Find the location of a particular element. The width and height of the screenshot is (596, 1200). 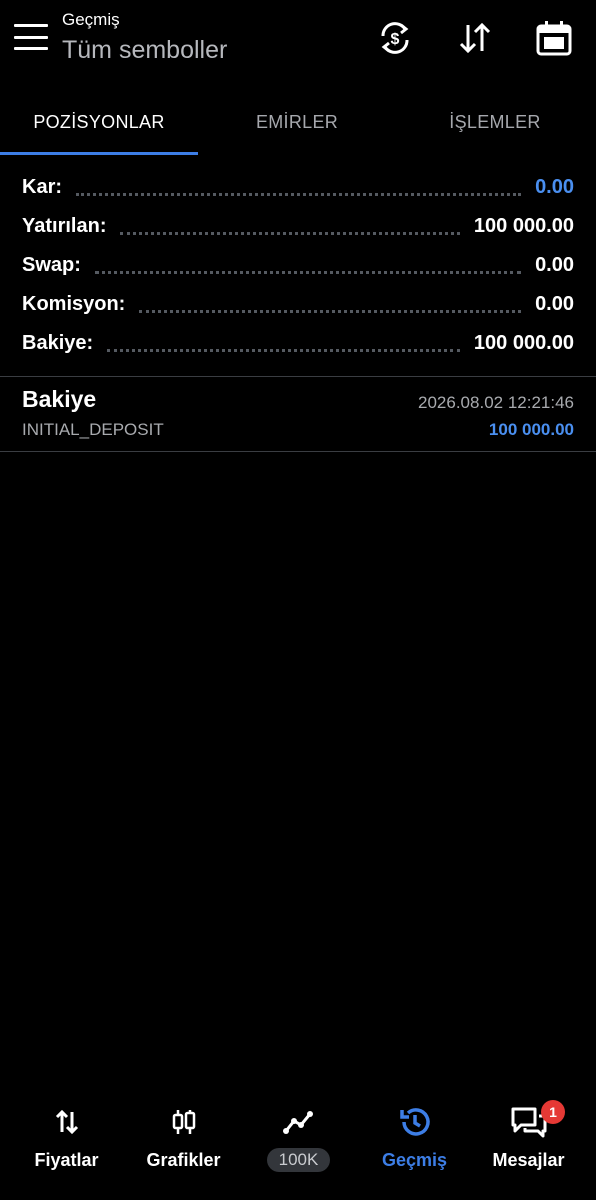

nav-quotes: Fiyatlar is located at coordinates (66, 1137).